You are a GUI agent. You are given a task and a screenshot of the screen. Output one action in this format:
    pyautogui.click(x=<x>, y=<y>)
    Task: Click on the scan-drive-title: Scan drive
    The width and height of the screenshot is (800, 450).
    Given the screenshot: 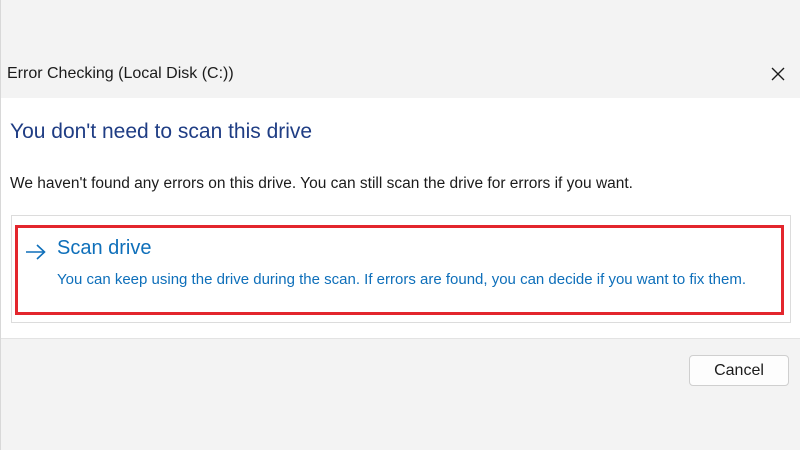 What is the action you would take?
    pyautogui.click(x=104, y=248)
    